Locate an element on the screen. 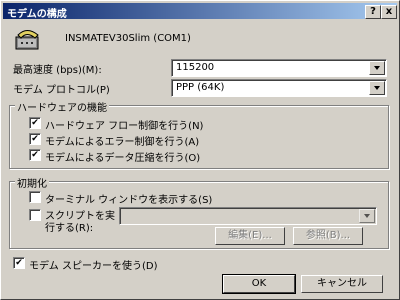 This screenshot has height=300, width=400. speaker-label: モデム スピーカーを使う(D) is located at coordinates (93, 266).